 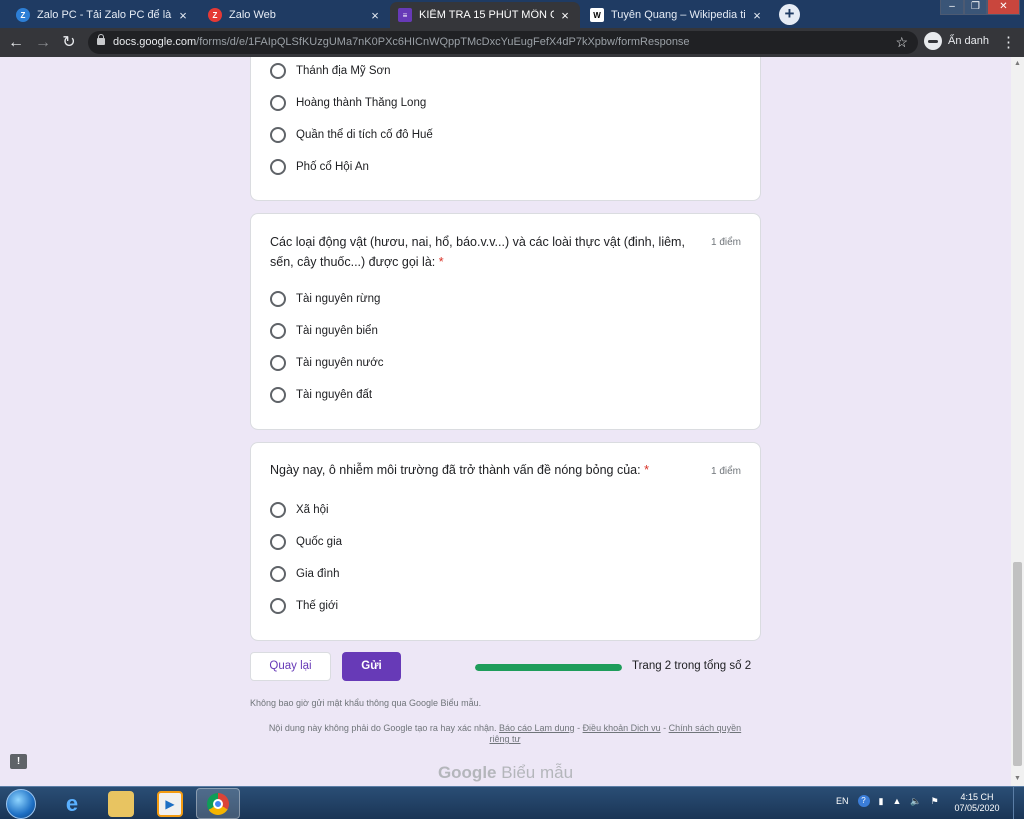 I want to click on google-forms-logo: Google Biểu mẫu, so click(x=505, y=773).